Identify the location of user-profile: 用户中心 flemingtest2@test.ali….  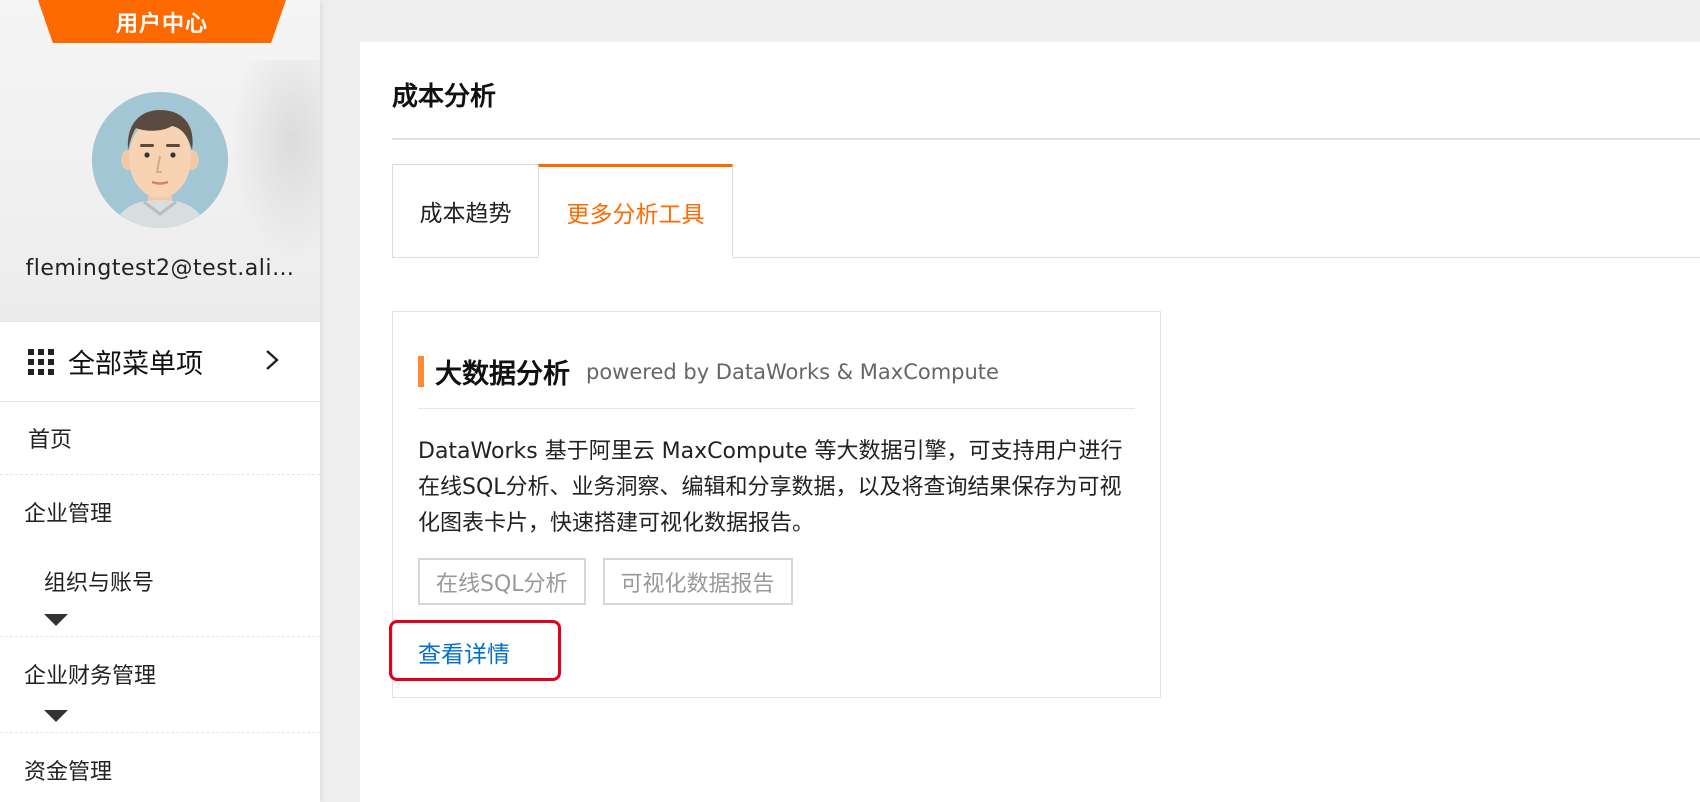
(160, 161).